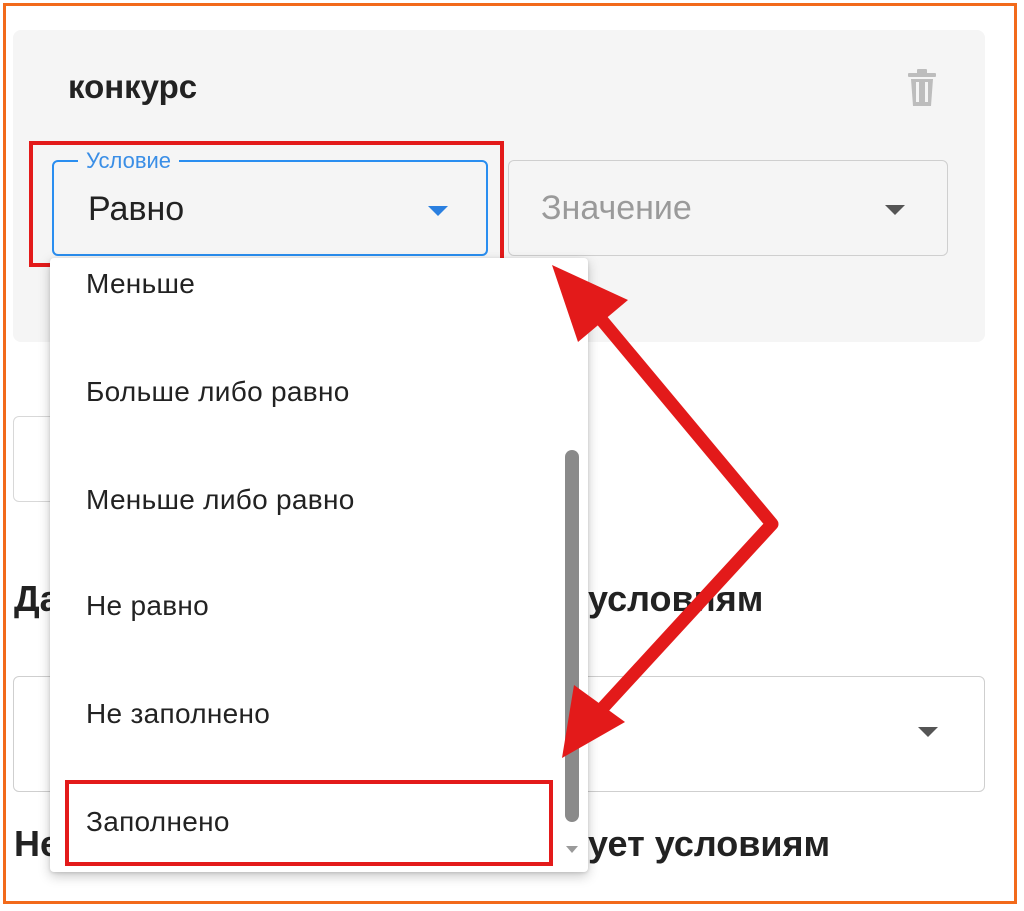 Image resolution: width=1024 pixels, height=911 pixels. I want to click on section-heading-end: условиям, so click(676, 598).